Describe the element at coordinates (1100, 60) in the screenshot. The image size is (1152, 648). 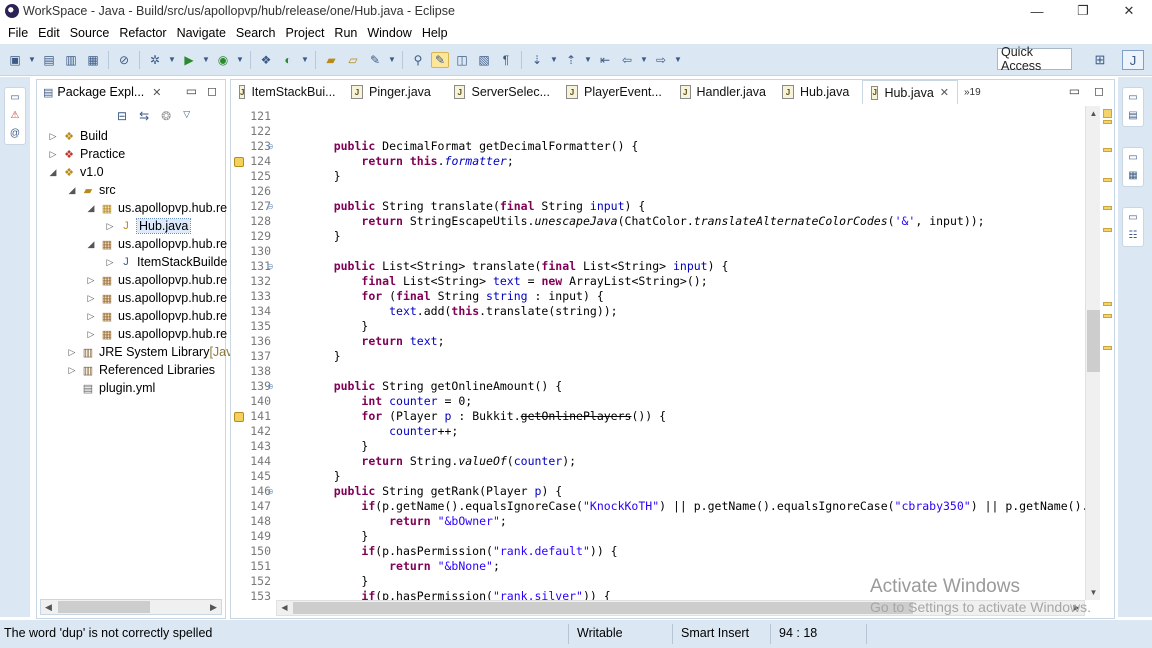
I see `open-perspective-icon: ⊞` at that location.